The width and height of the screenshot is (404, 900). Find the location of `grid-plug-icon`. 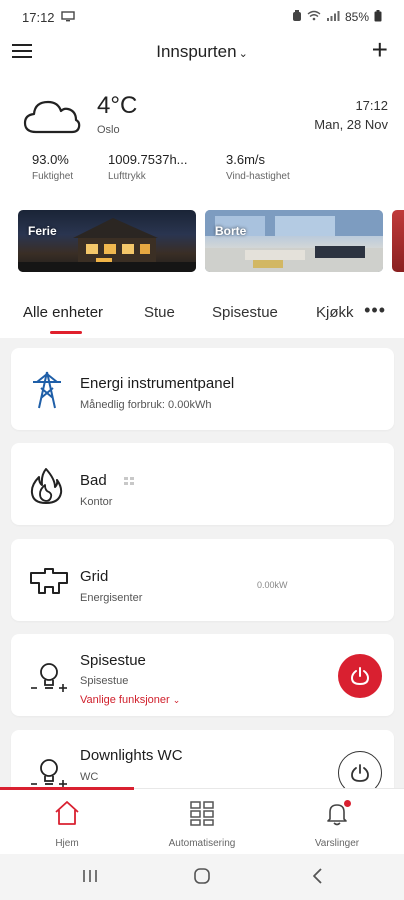

grid-plug-icon is located at coordinates (49, 584).